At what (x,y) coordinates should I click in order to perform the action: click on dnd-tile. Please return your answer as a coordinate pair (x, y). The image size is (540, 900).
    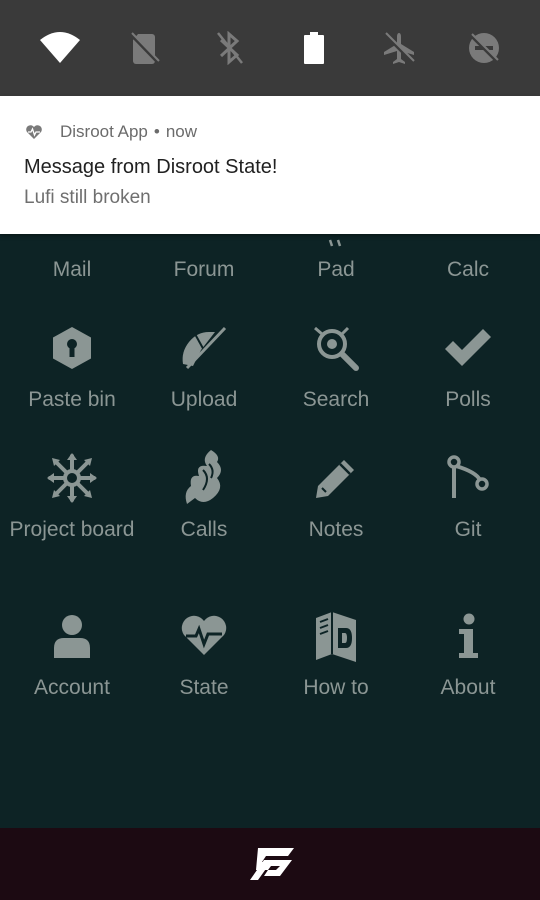
    Looking at the image, I should click on (484, 48).